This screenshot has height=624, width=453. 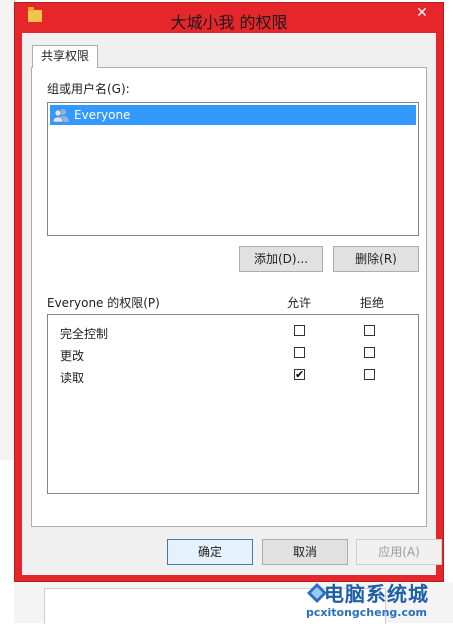 I want to click on dialog-title: 大城小我 的权限, so click(x=229, y=22).